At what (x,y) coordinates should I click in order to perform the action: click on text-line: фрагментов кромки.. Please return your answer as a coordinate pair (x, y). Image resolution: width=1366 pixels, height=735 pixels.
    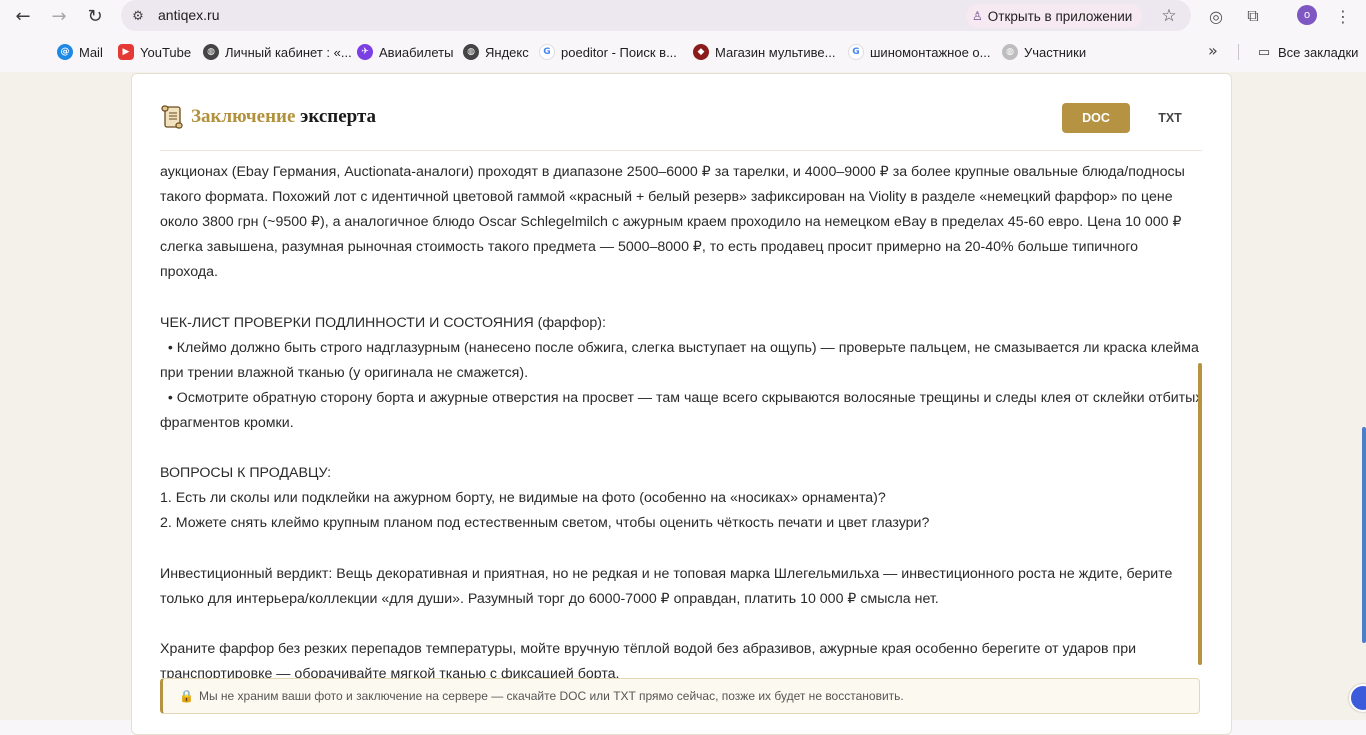
    Looking at the image, I should click on (227, 422).